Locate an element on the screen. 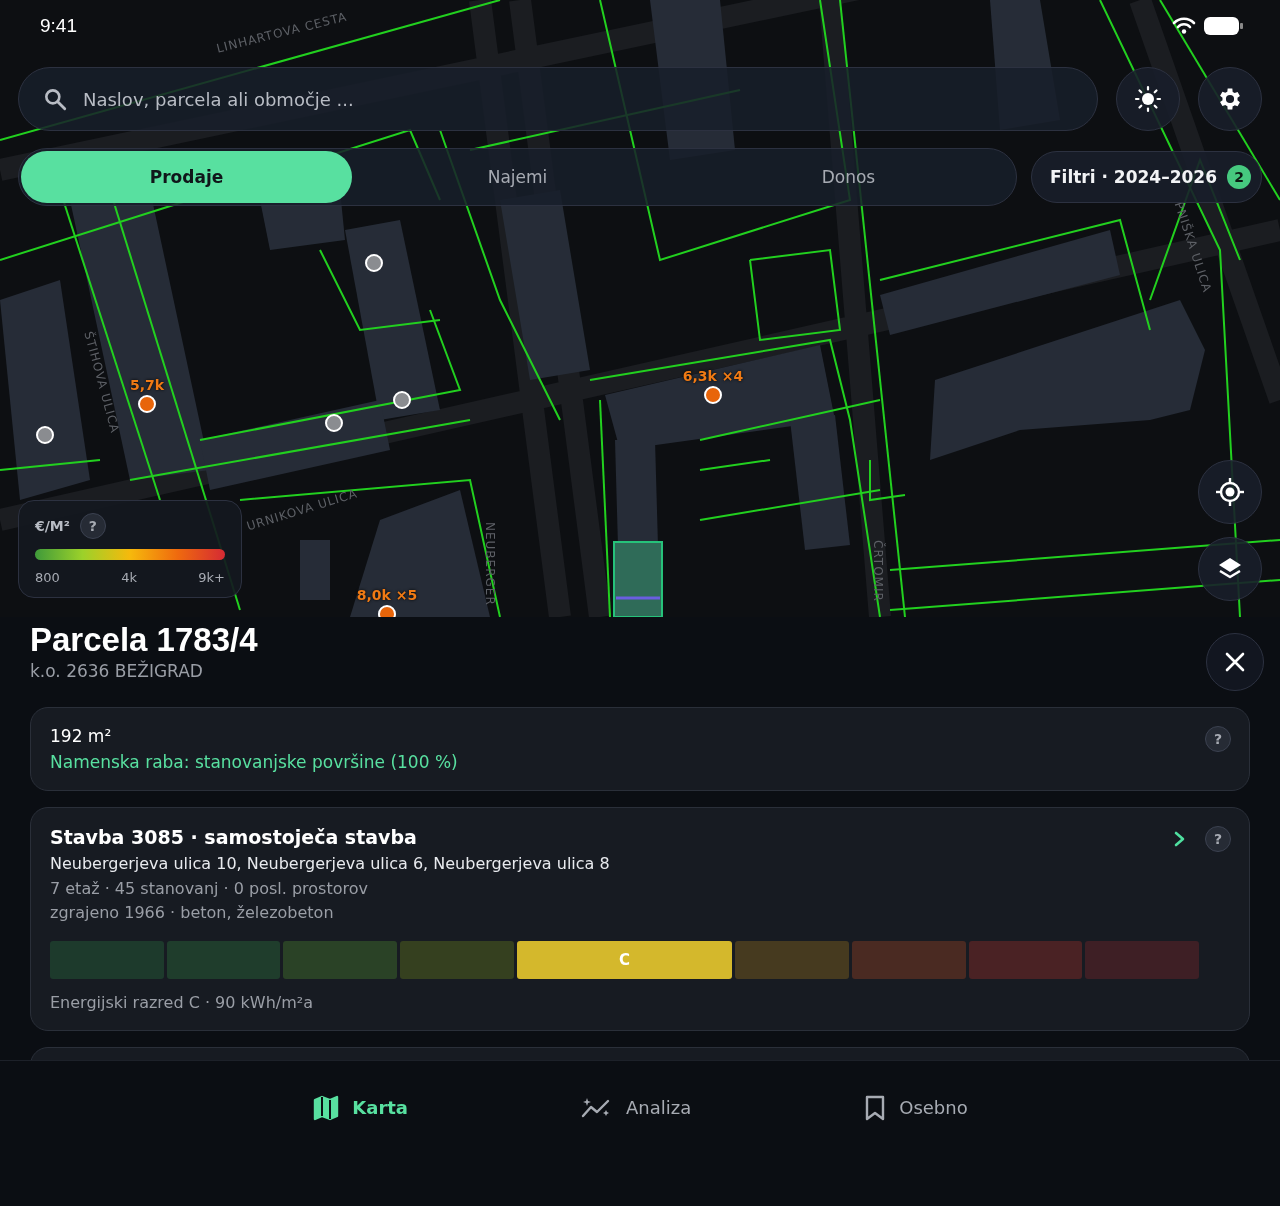  mode-tab: Donos is located at coordinates (848, 177).